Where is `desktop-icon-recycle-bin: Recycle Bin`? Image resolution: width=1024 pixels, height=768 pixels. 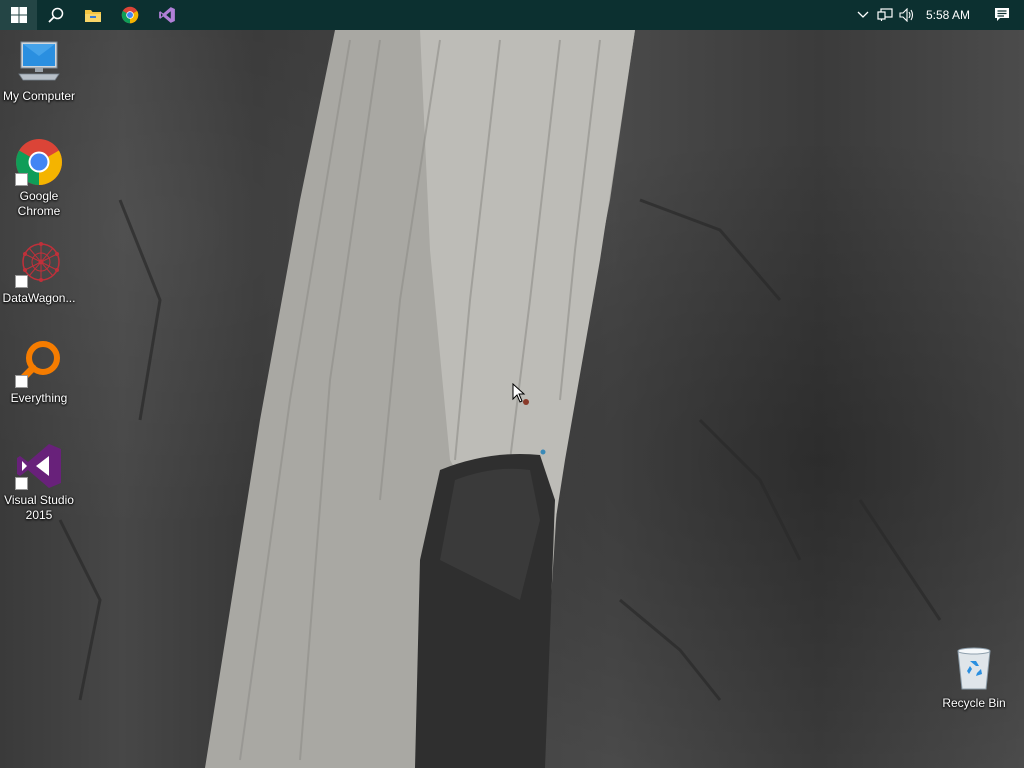
desktop-icon-recycle-bin: Recycle Bin is located at coordinates (974, 678).